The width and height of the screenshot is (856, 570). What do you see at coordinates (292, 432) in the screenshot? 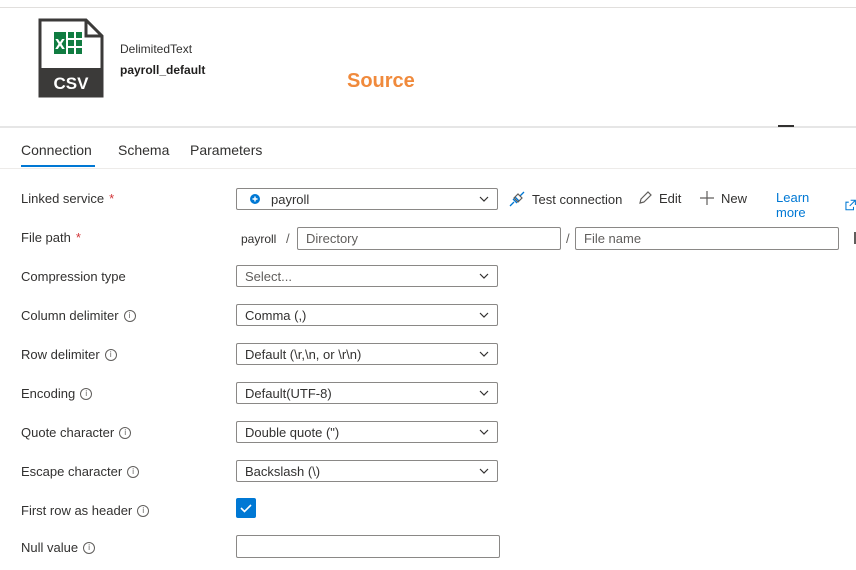
I see `quote-character-value: Double quote (")` at bounding box center [292, 432].